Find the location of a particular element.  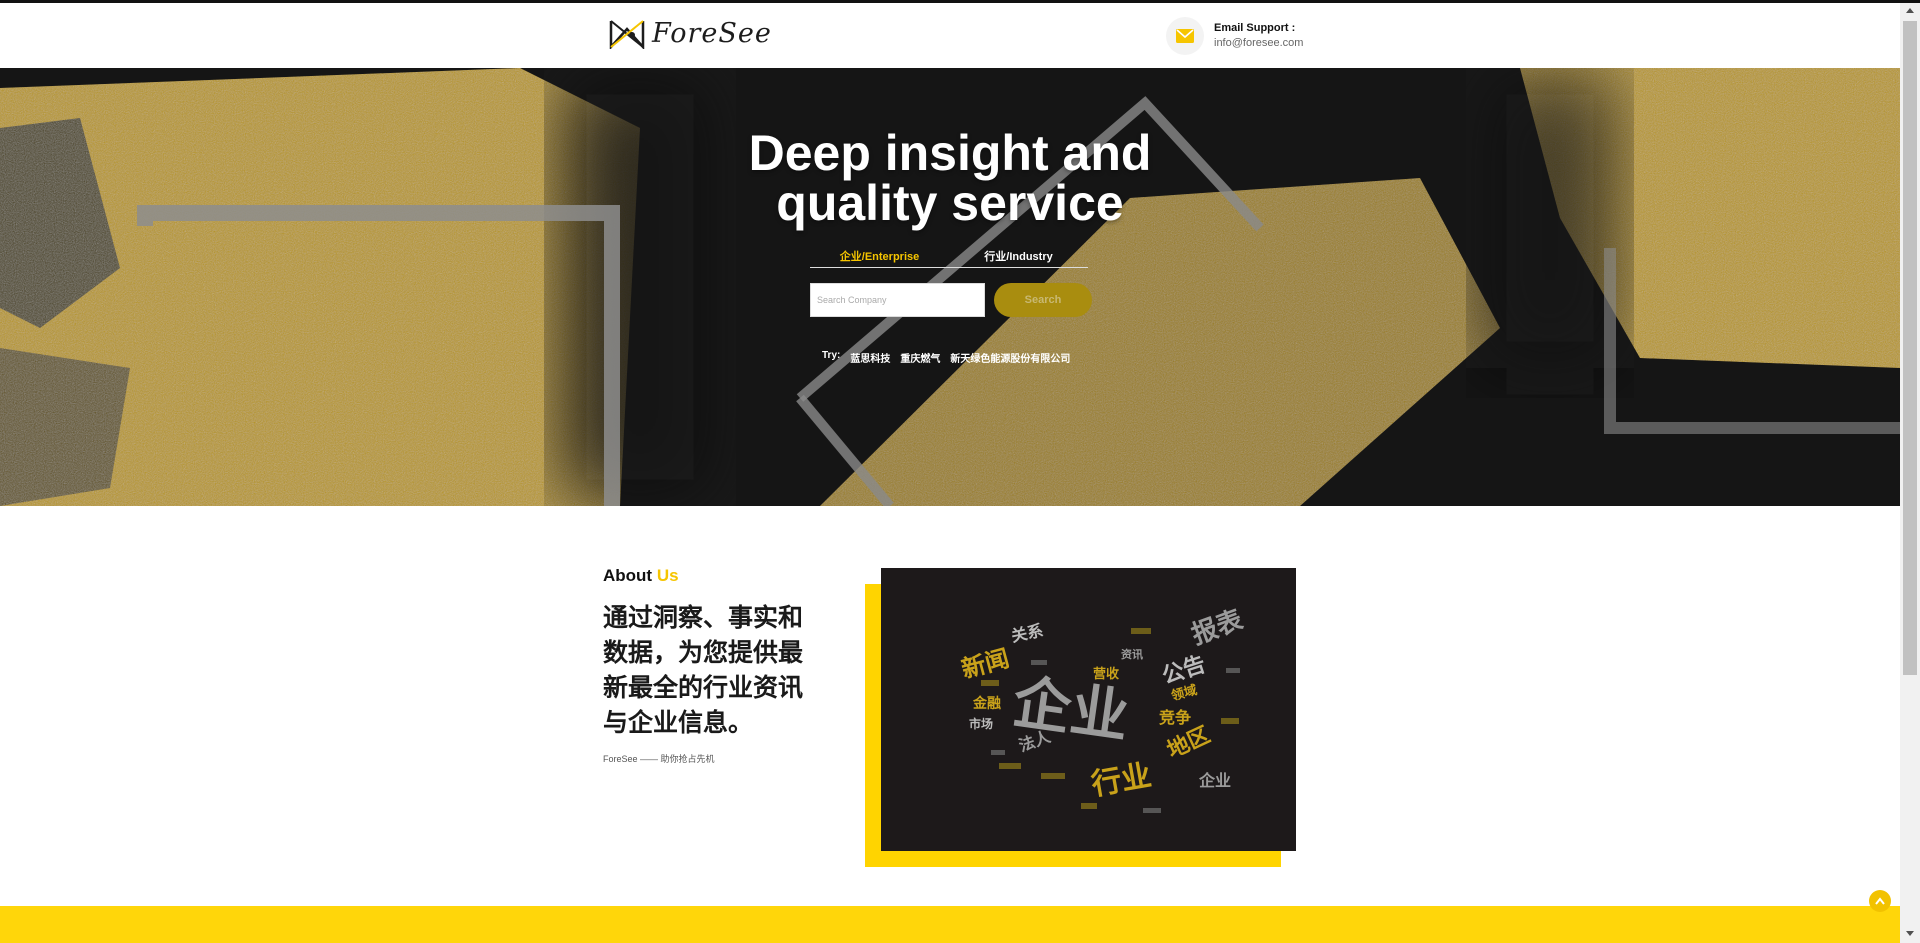

try-label: Try: is located at coordinates (831, 355).